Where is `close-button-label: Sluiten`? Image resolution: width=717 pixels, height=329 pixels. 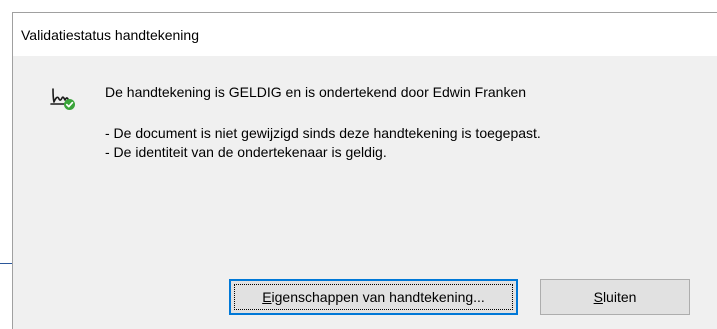
close-button-label: Sluiten is located at coordinates (615, 297).